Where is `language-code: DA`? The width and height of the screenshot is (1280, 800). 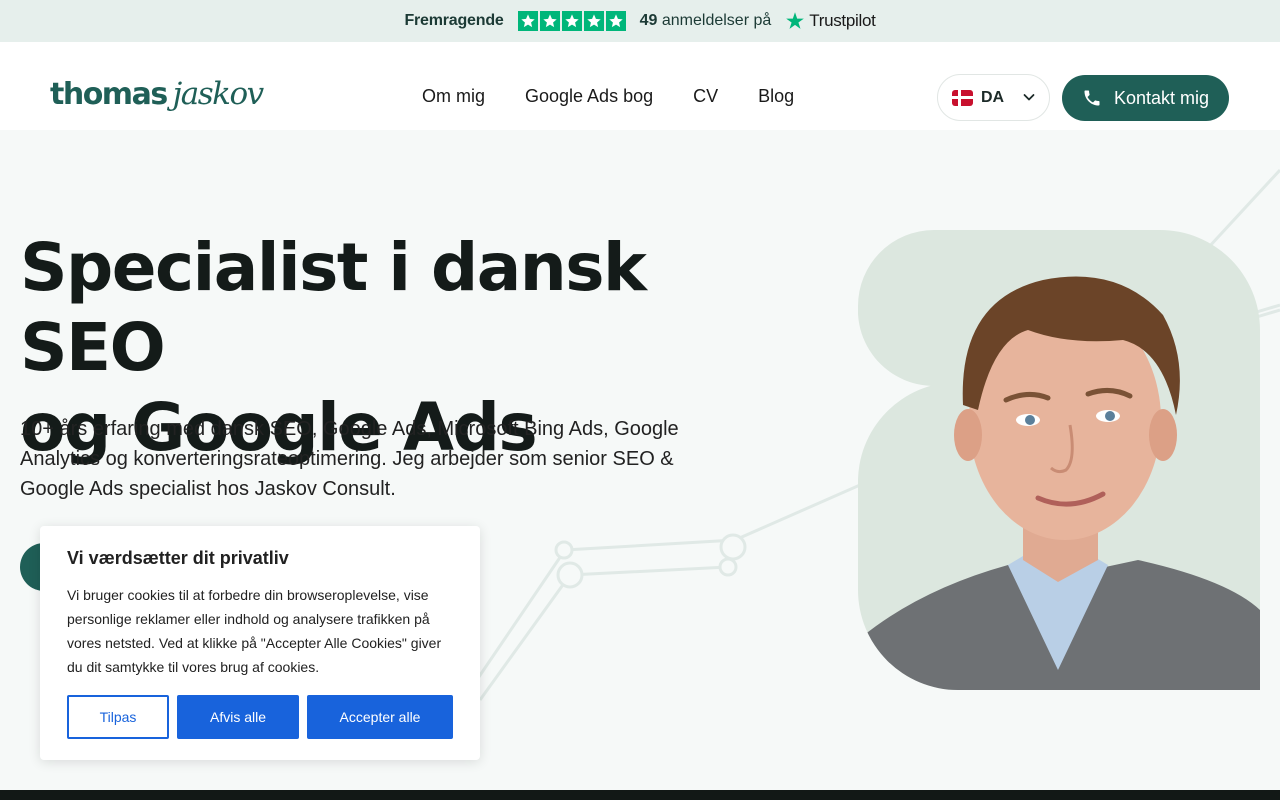 language-code: DA is located at coordinates (993, 97).